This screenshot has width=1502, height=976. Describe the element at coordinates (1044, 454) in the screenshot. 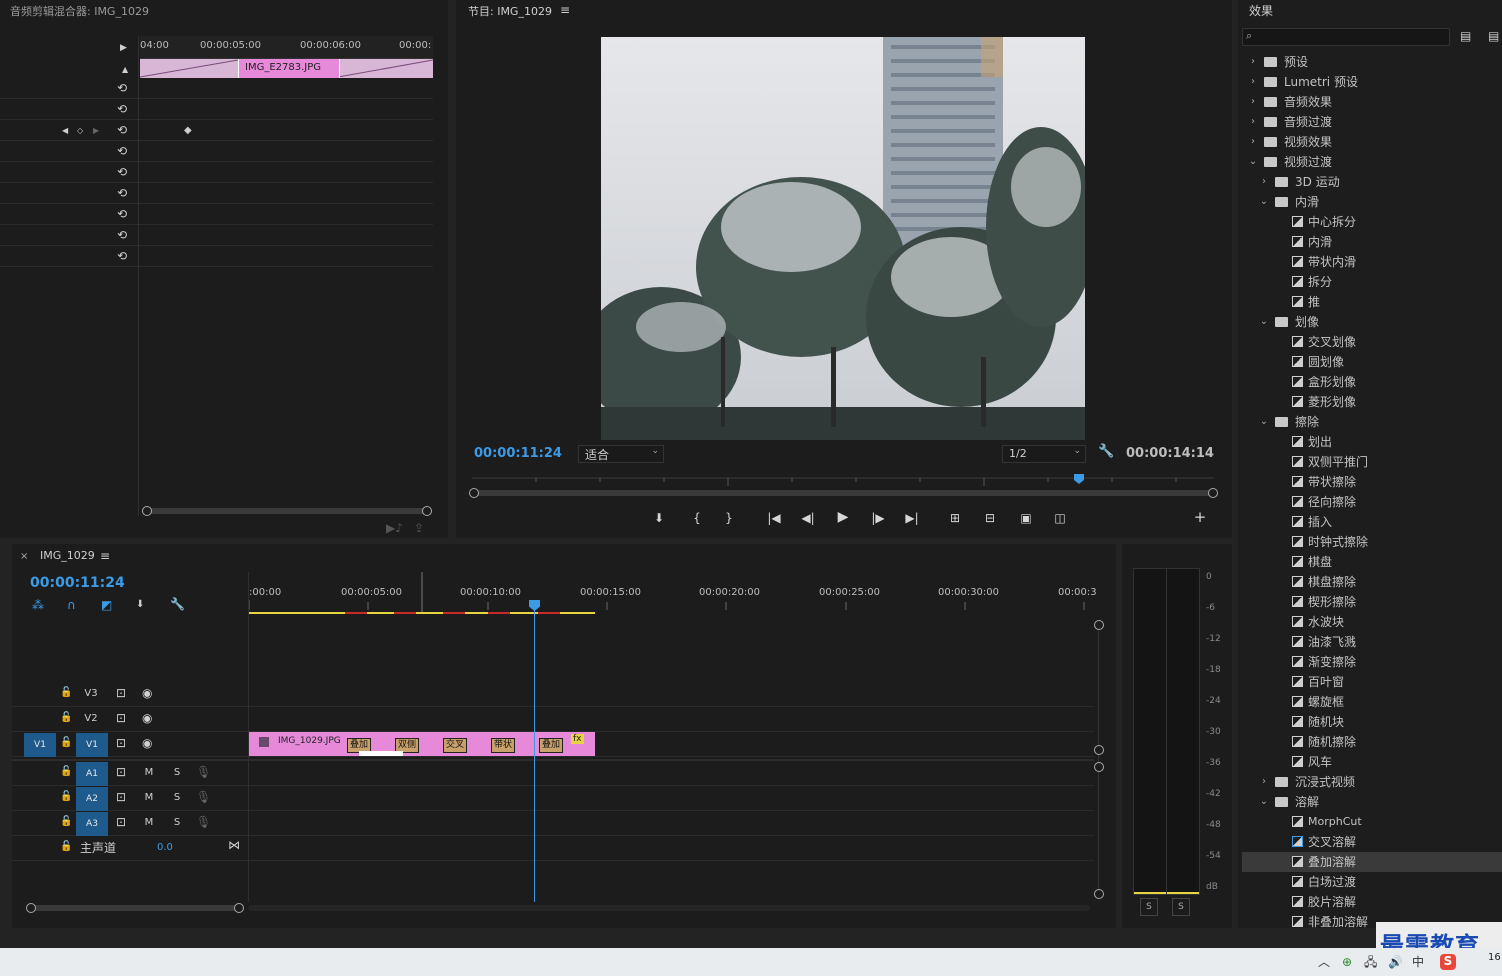

I see `quality-dropdown: 1/2 ⌄` at that location.